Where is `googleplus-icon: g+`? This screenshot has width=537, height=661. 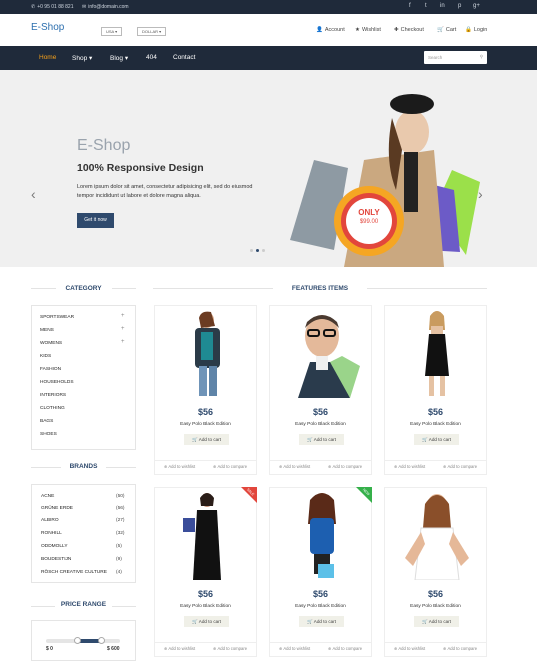
googleplus-icon: g+ is located at coordinates (476, 6).